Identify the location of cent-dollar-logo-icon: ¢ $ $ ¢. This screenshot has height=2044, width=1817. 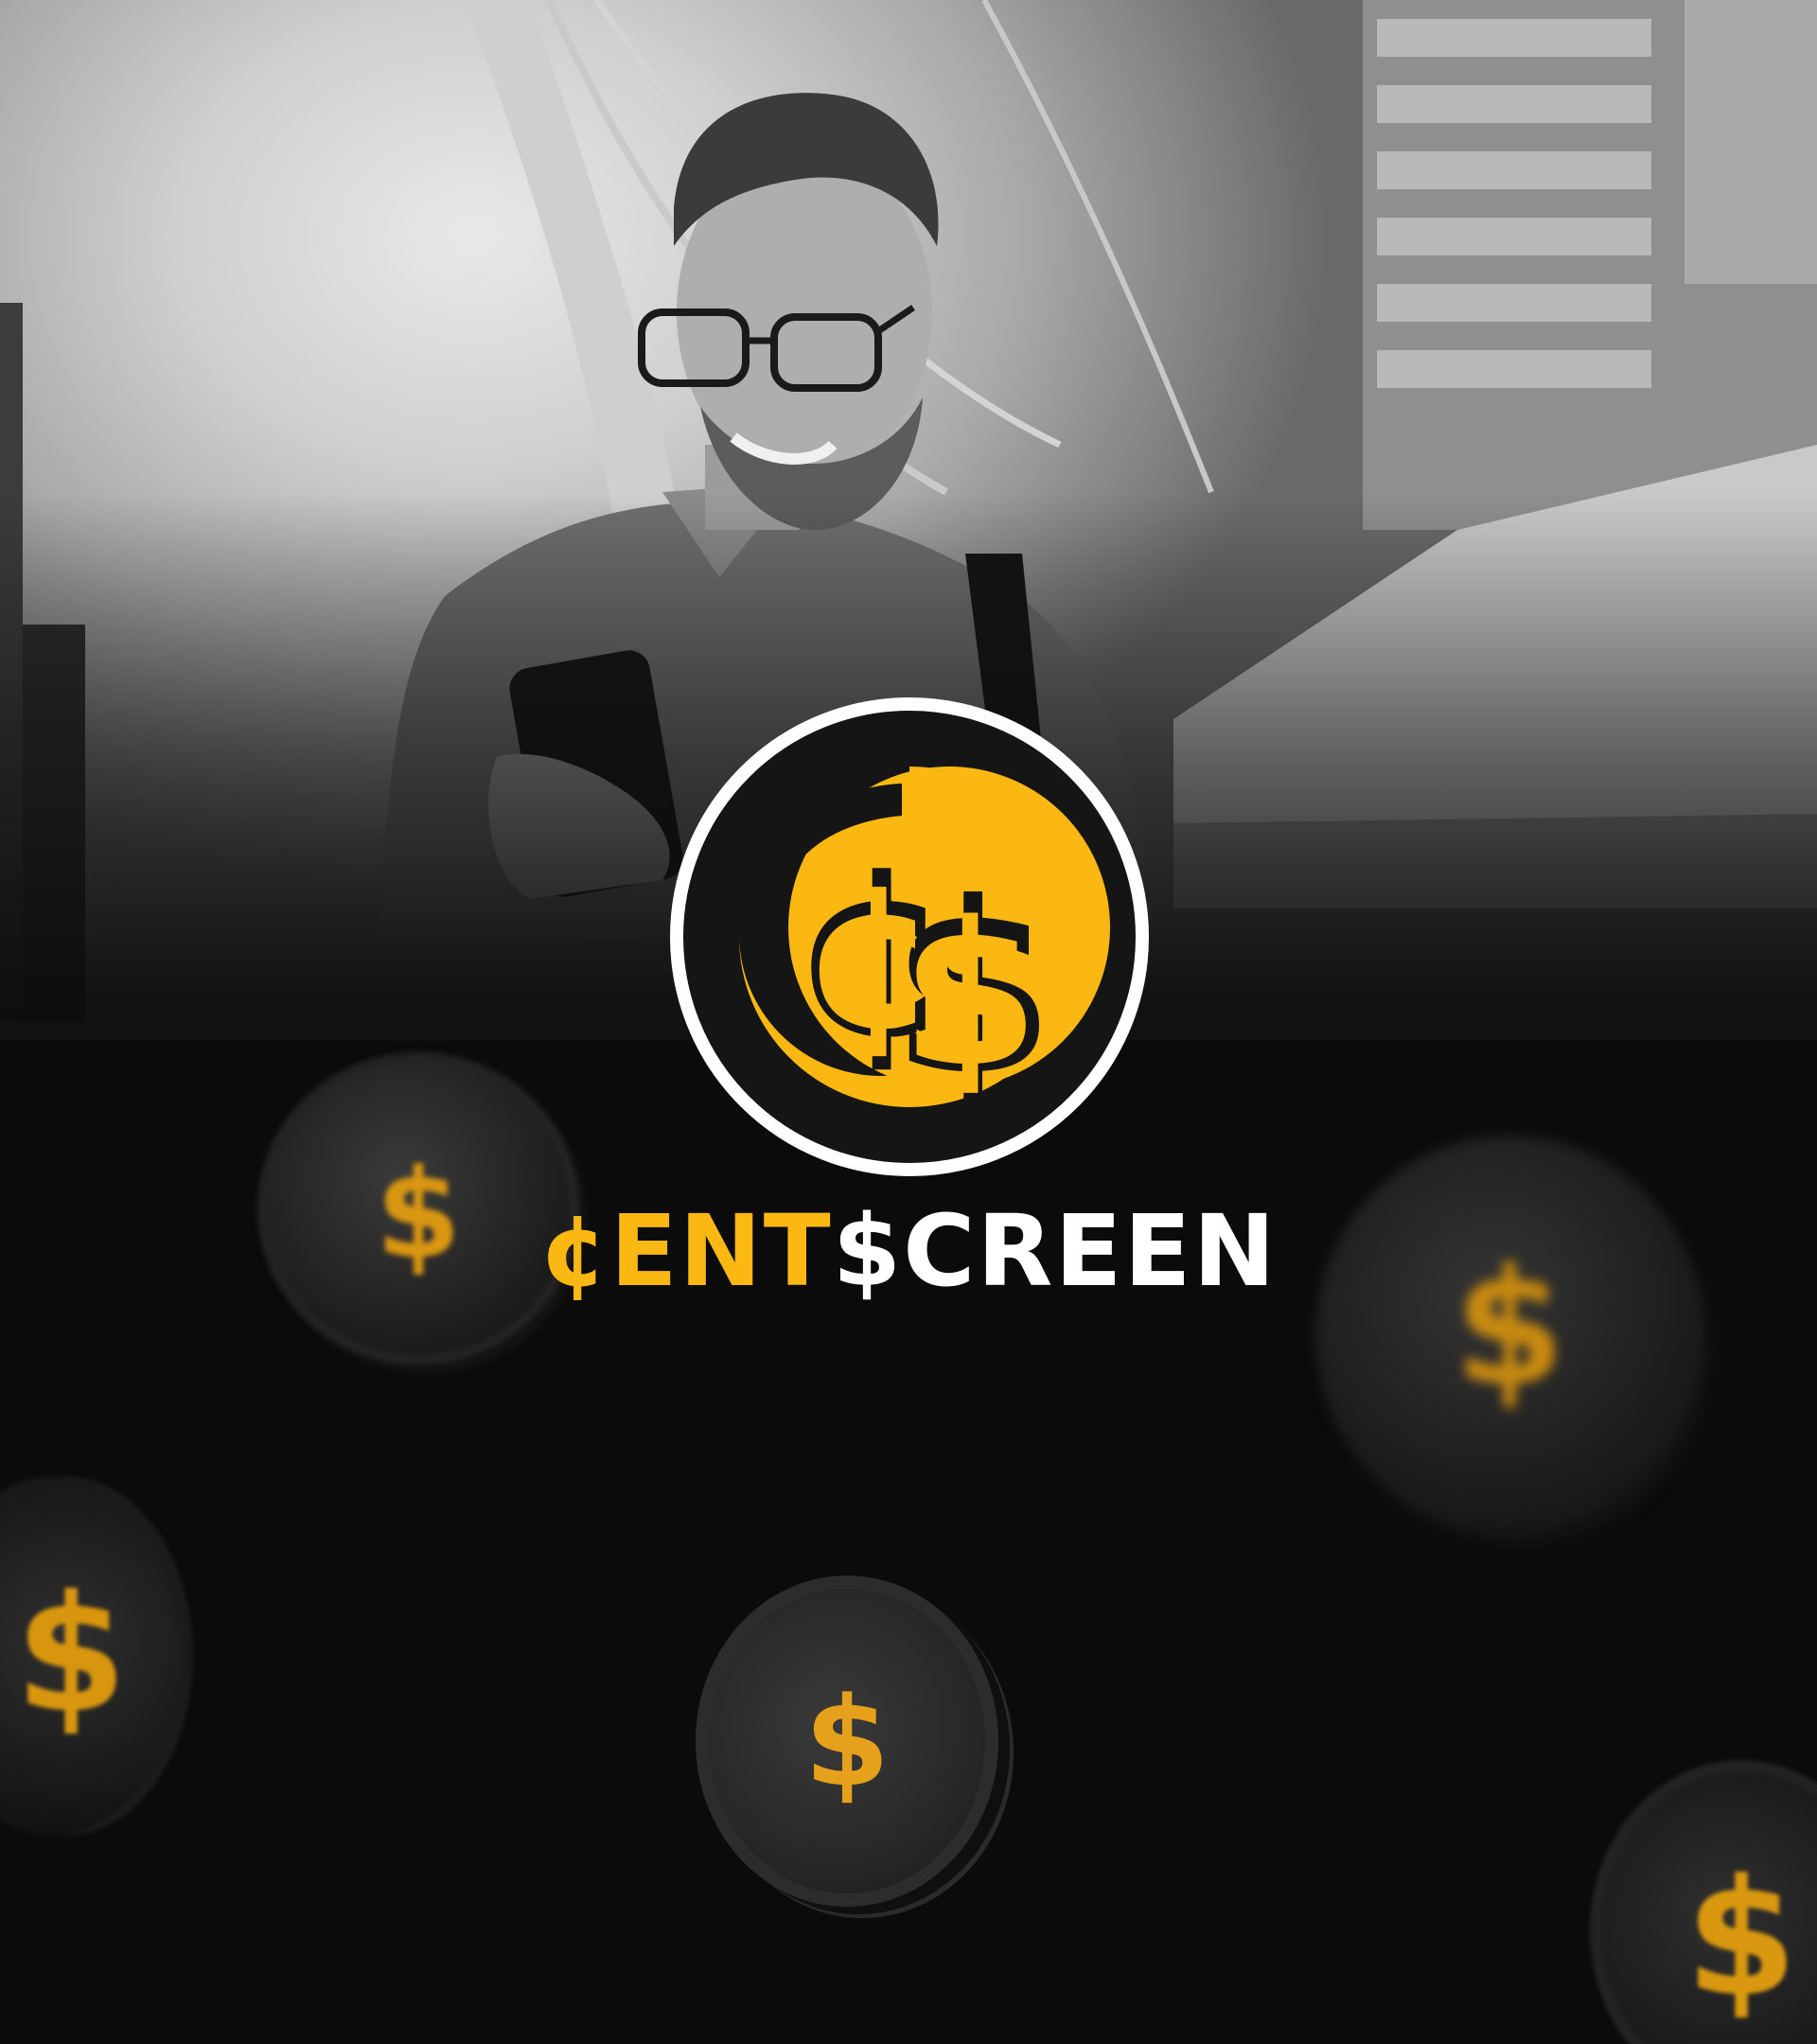
(909, 937).